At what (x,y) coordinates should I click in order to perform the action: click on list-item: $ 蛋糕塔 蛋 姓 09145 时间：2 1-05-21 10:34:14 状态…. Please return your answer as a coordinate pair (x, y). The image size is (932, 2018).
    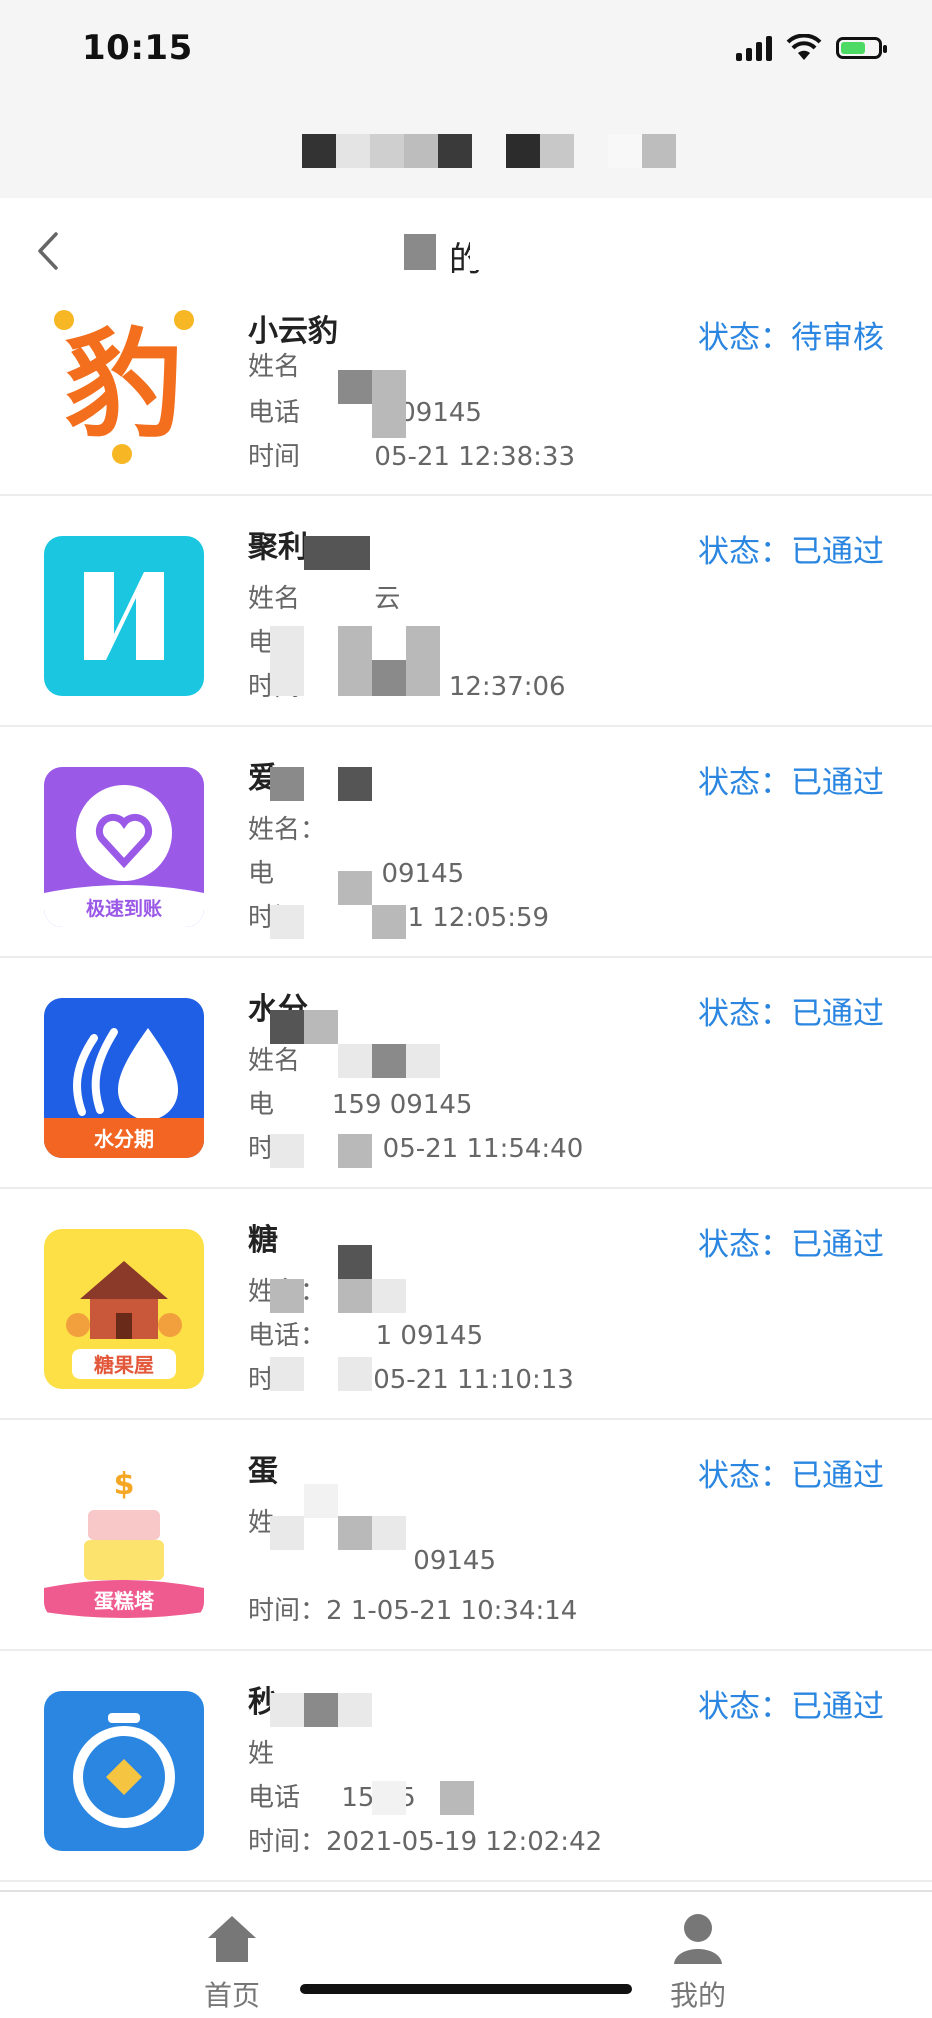
    Looking at the image, I should click on (466, 1535).